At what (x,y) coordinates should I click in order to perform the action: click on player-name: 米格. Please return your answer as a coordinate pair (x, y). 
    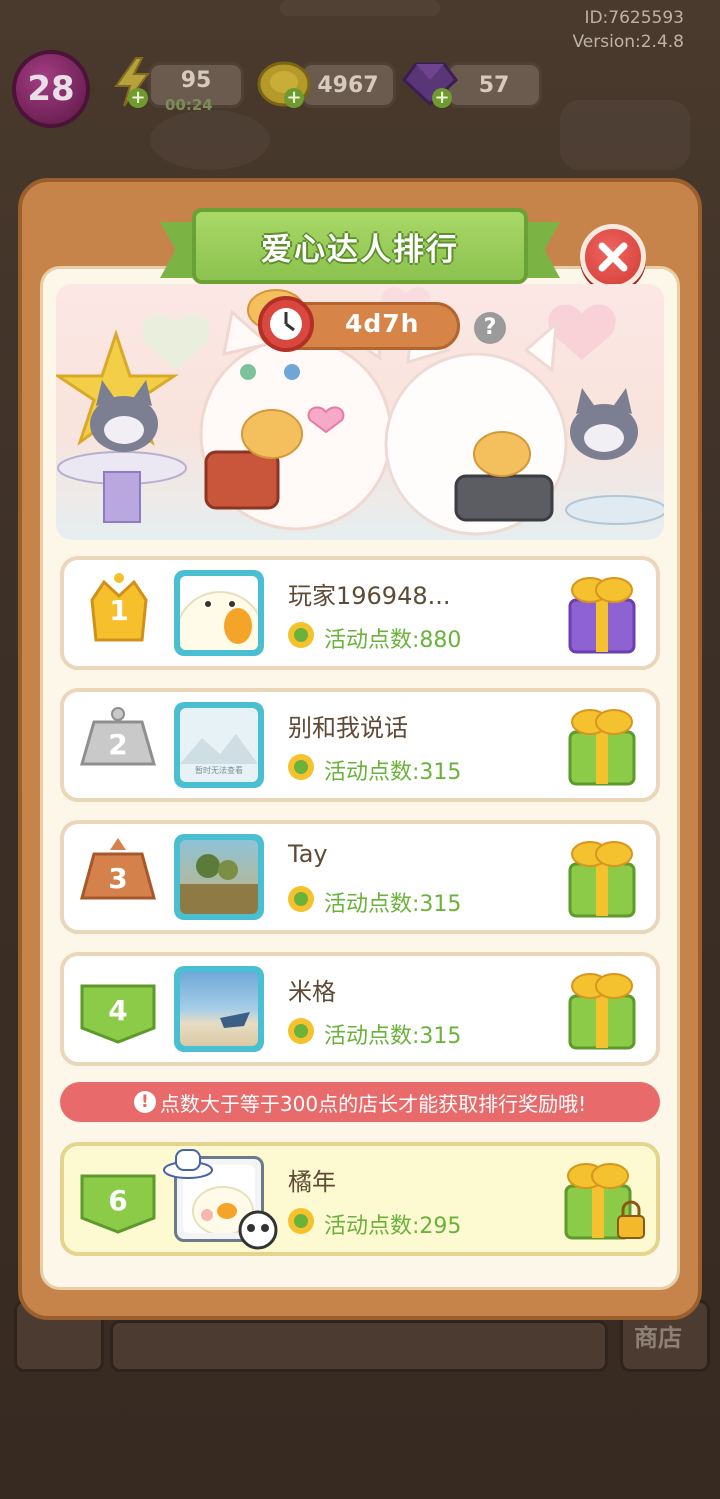
    Looking at the image, I should click on (312, 992).